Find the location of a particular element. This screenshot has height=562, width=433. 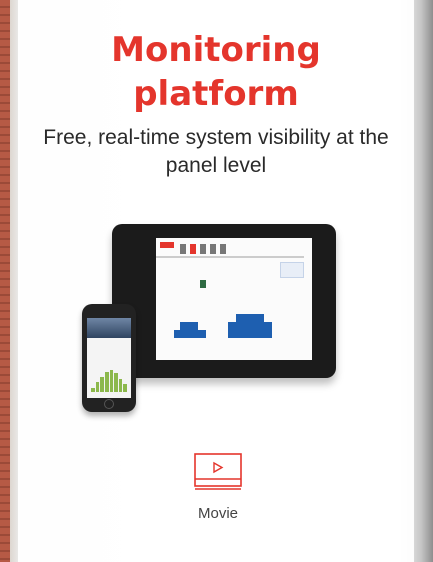

video-play-icon is located at coordinates (218, 471).